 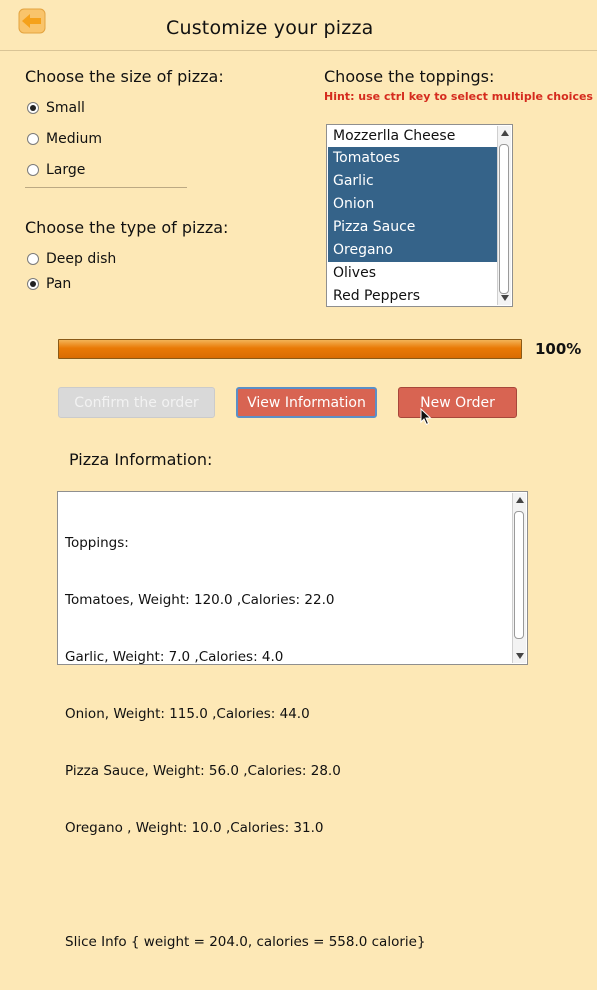 I want to click on progress-bar, so click(x=290, y=349).